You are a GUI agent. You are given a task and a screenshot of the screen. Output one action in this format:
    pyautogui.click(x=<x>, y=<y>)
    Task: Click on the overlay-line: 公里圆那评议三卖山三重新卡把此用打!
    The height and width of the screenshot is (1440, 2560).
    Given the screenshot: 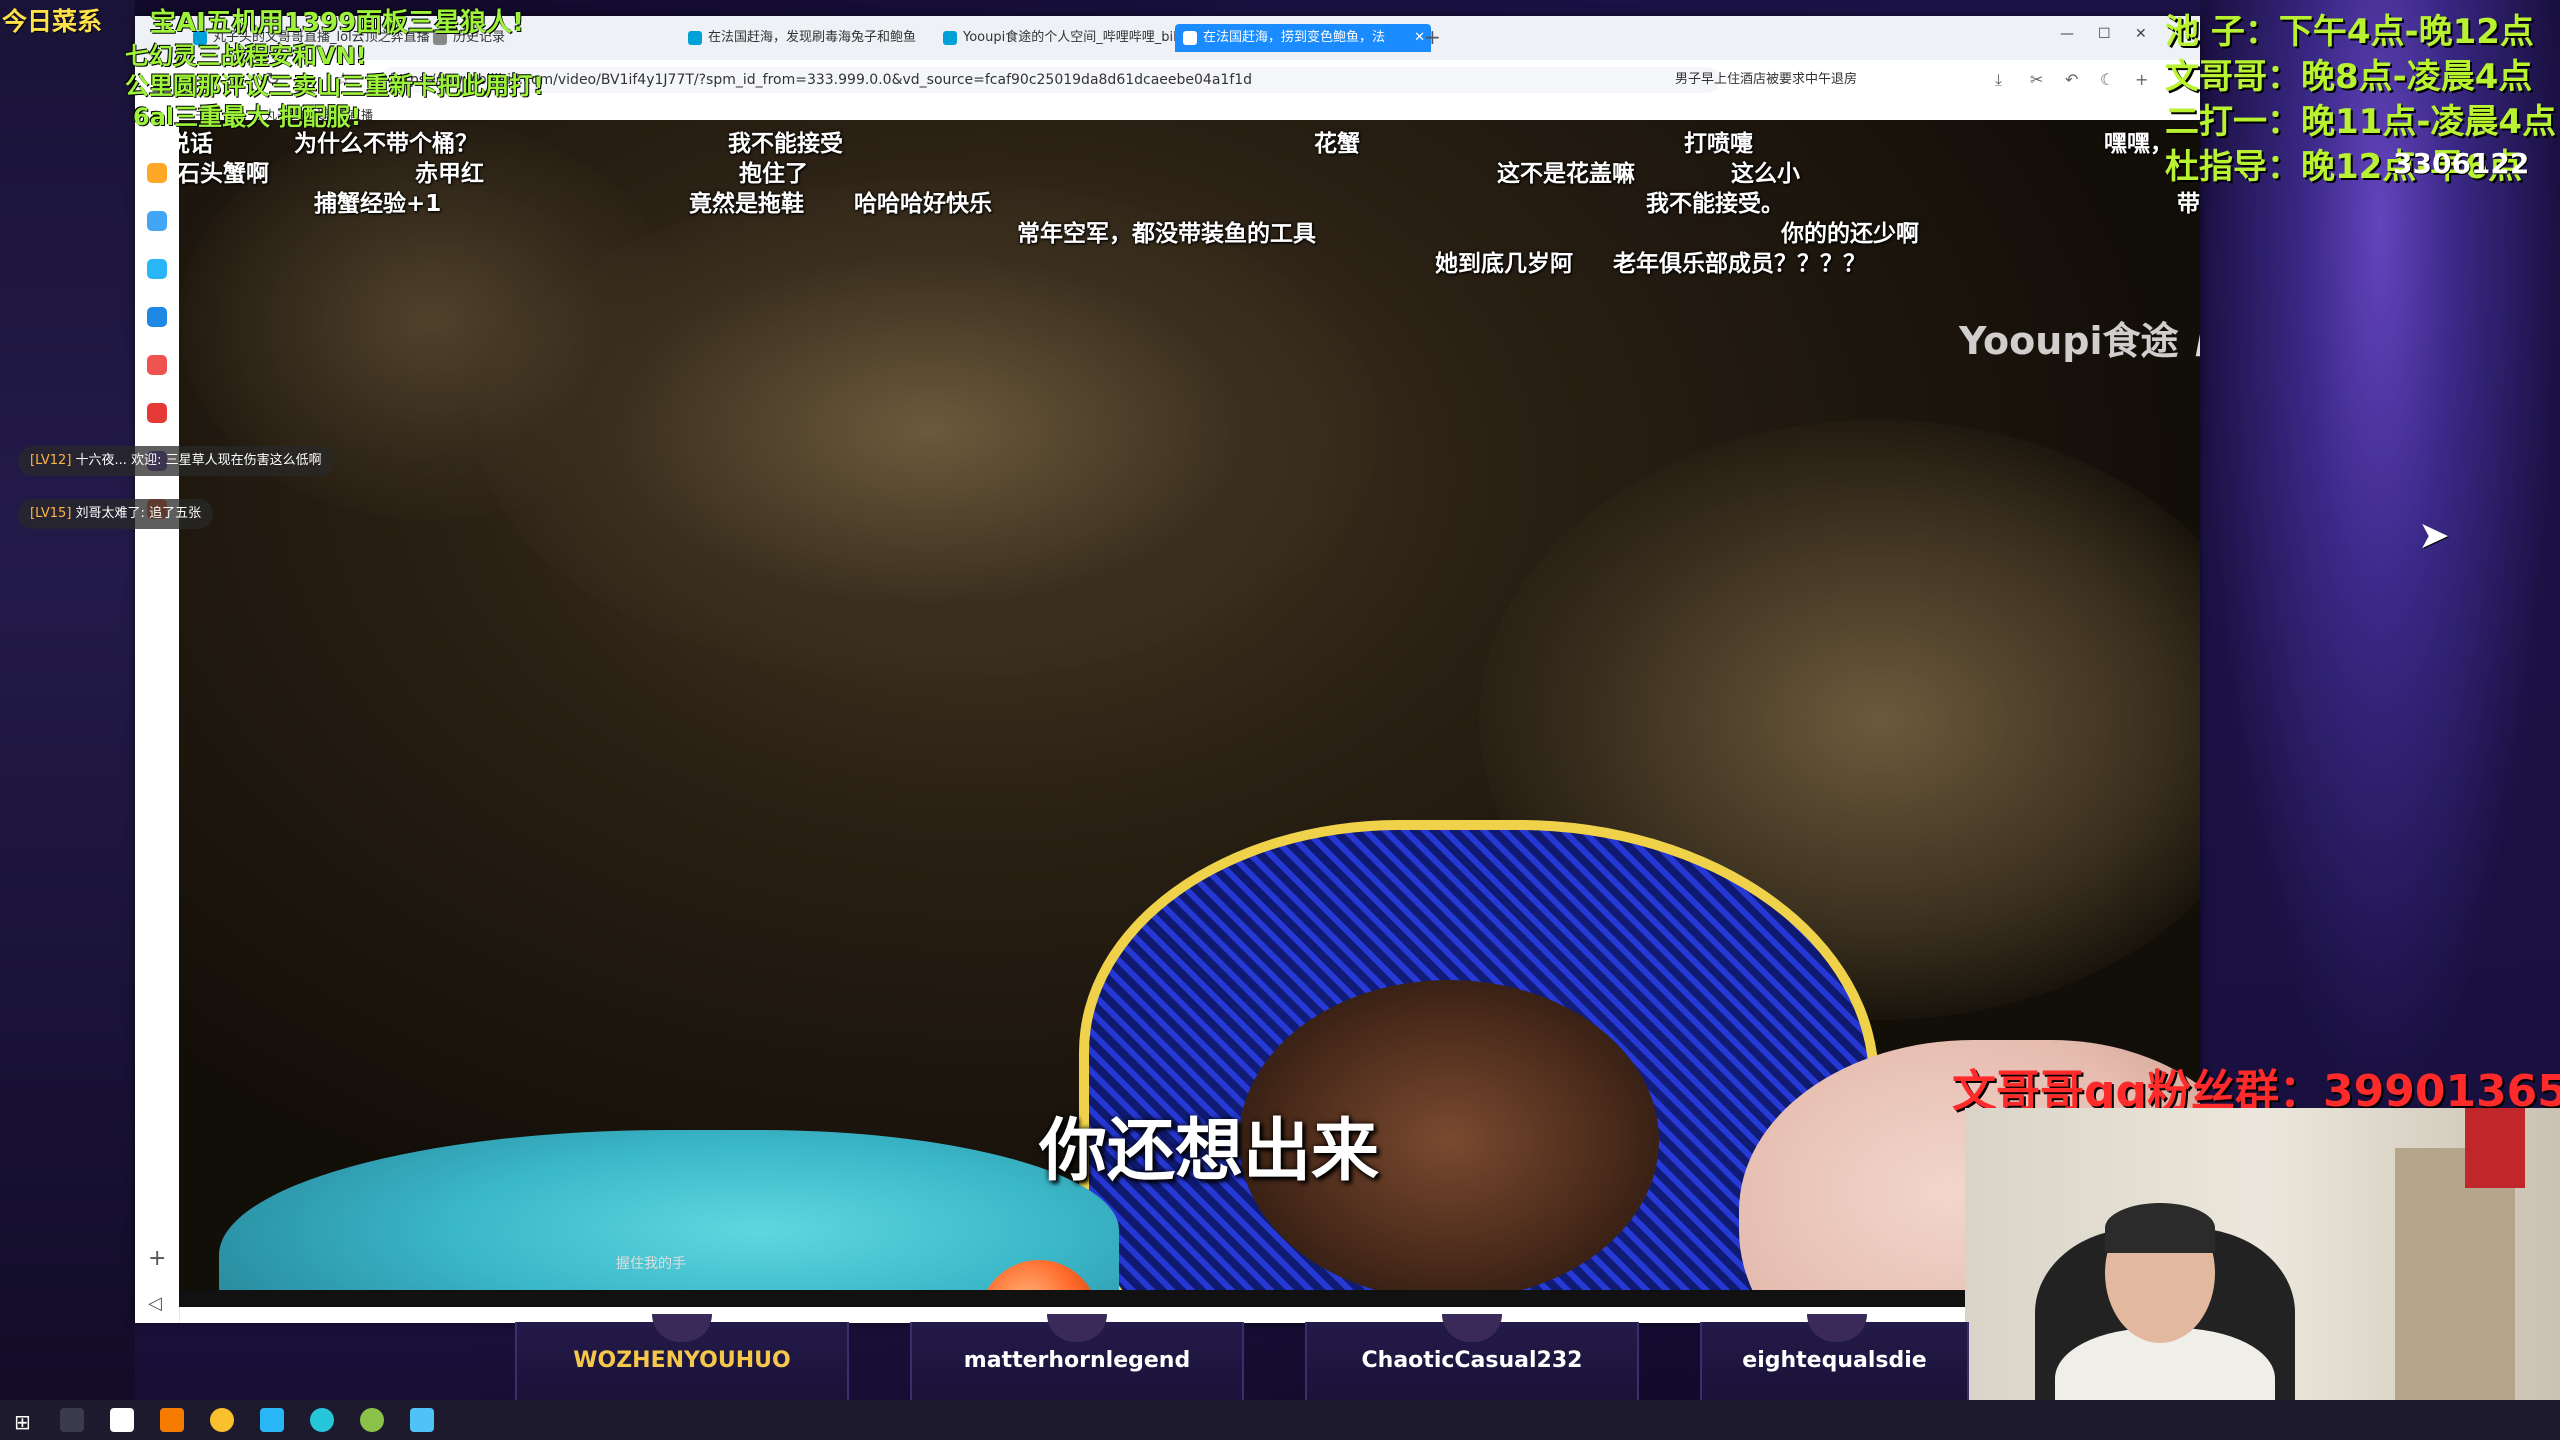 What is the action you would take?
    pyautogui.click(x=334, y=86)
    